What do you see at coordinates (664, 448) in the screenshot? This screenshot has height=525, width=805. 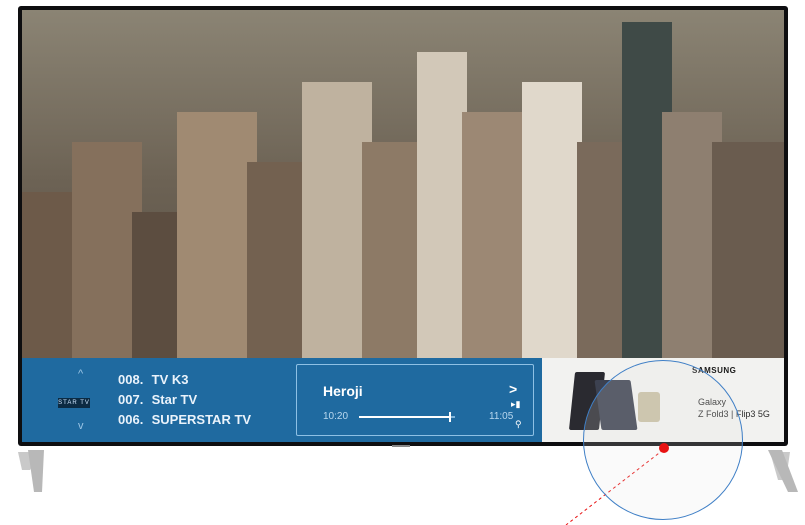 I see `highlight-dot` at bounding box center [664, 448].